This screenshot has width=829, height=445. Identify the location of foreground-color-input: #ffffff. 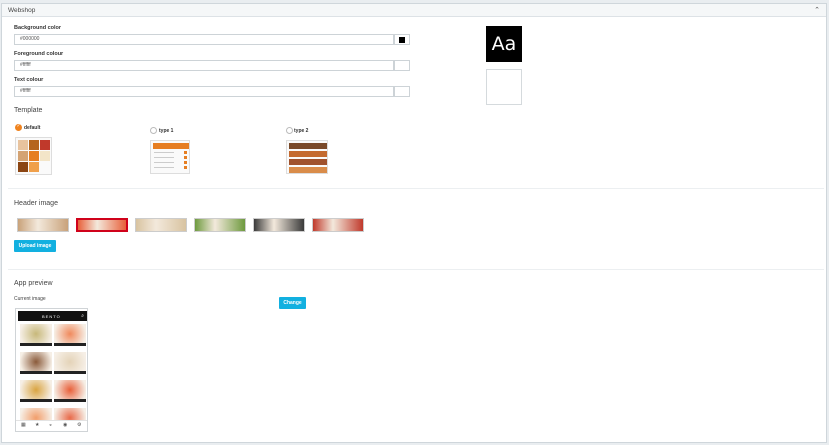
(204, 65).